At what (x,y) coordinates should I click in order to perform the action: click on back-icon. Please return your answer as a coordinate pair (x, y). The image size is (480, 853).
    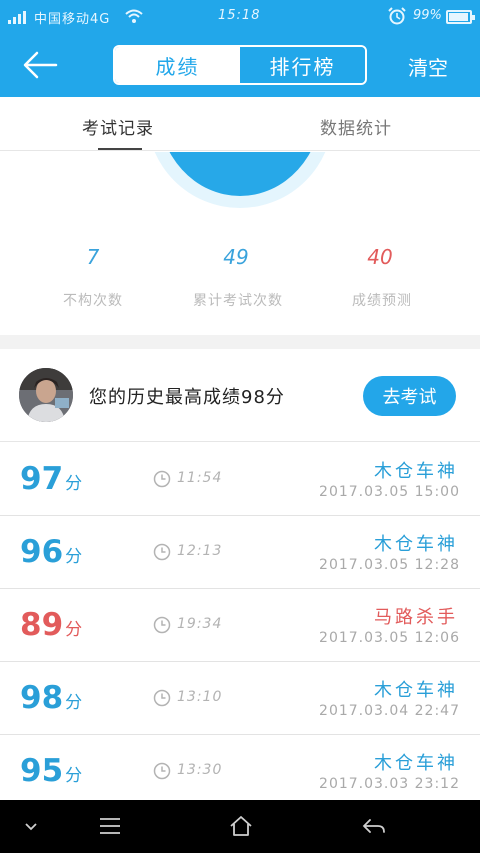
    Looking at the image, I should click on (374, 826).